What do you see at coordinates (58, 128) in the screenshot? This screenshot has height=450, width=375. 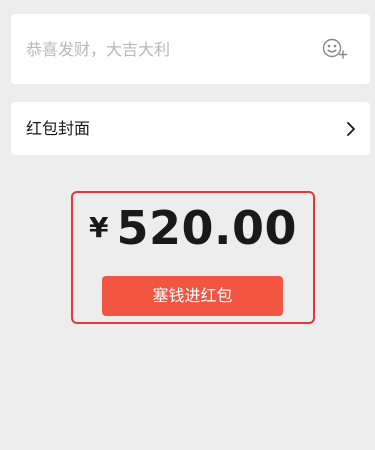 I see `red-packet-cover-label: 红包封面` at bounding box center [58, 128].